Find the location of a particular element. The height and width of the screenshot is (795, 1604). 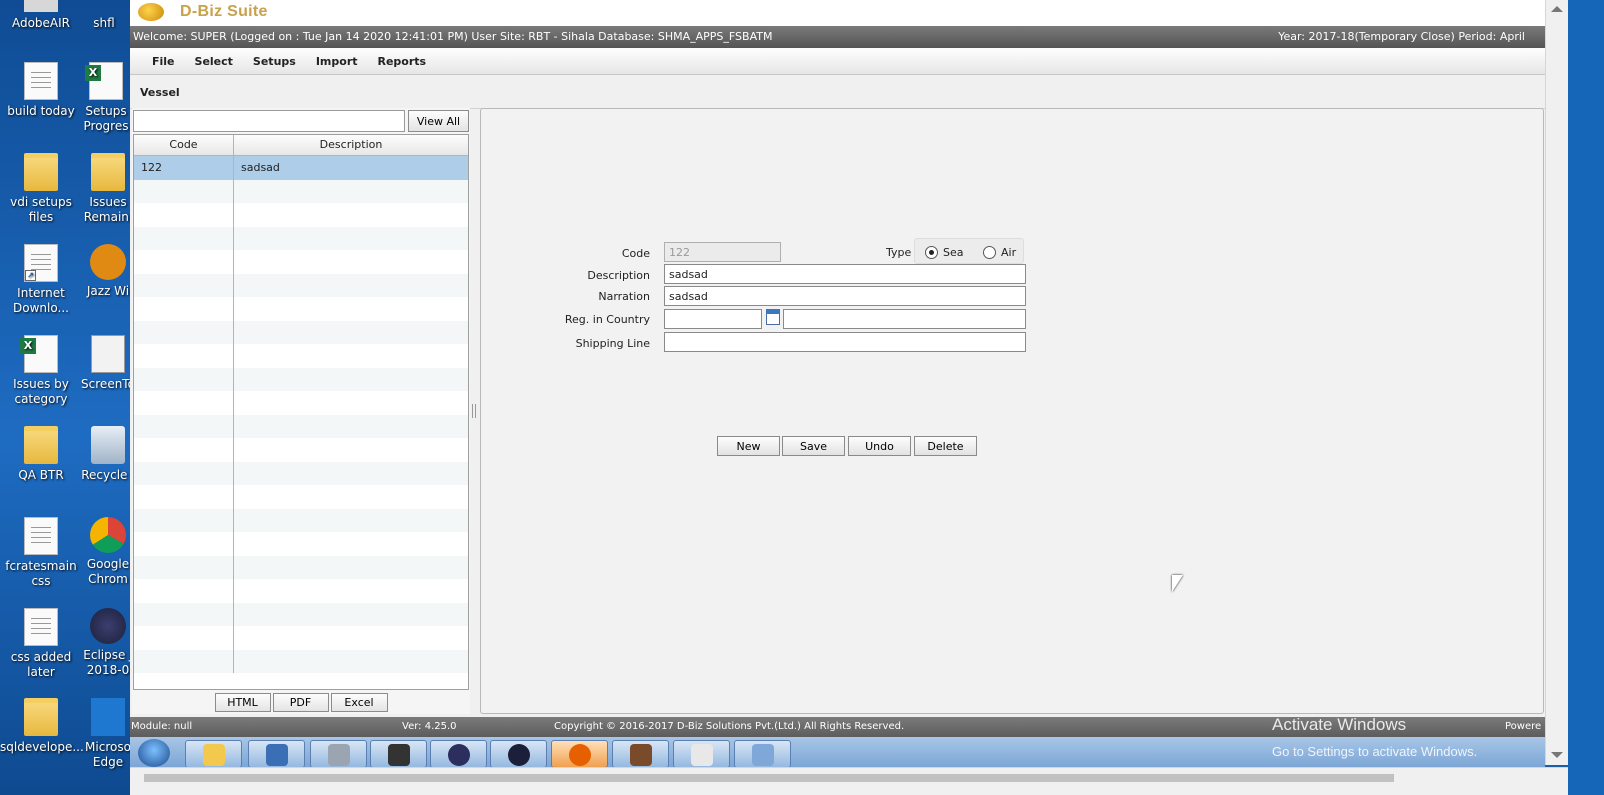

desktop-icon-adobe-air: AdobeAIR is located at coordinates (41, 15).